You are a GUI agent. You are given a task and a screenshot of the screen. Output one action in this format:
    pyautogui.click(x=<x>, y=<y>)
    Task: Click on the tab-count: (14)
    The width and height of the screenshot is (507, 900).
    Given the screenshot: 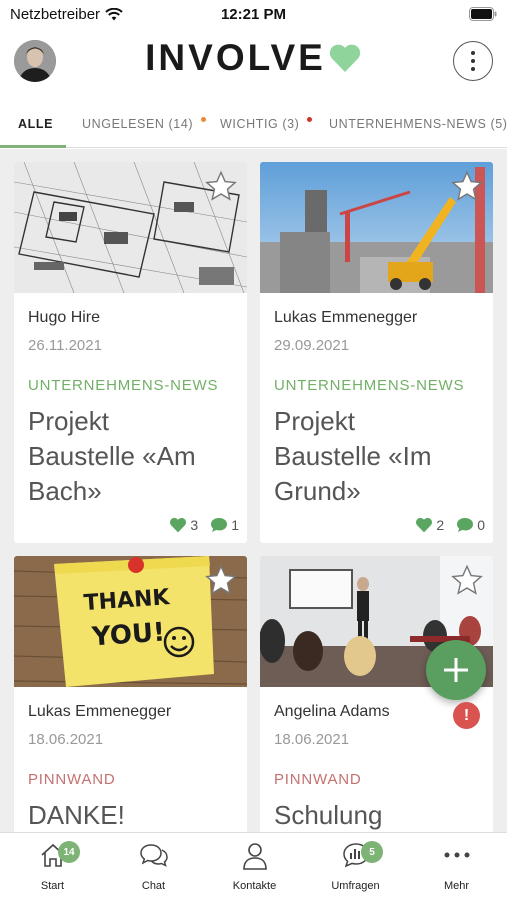 What is the action you would take?
    pyautogui.click(x=181, y=123)
    